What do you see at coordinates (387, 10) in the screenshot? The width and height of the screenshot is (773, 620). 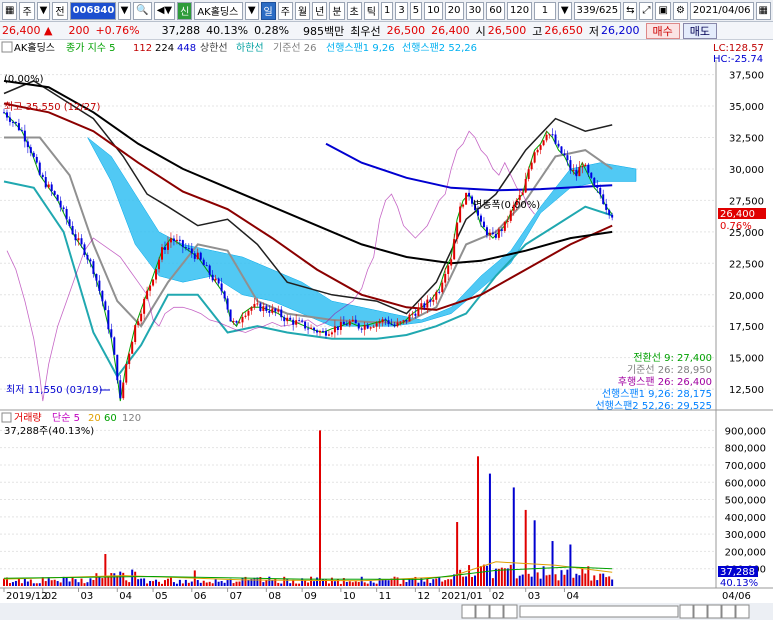 I see `minute-1: 1` at bounding box center [387, 10].